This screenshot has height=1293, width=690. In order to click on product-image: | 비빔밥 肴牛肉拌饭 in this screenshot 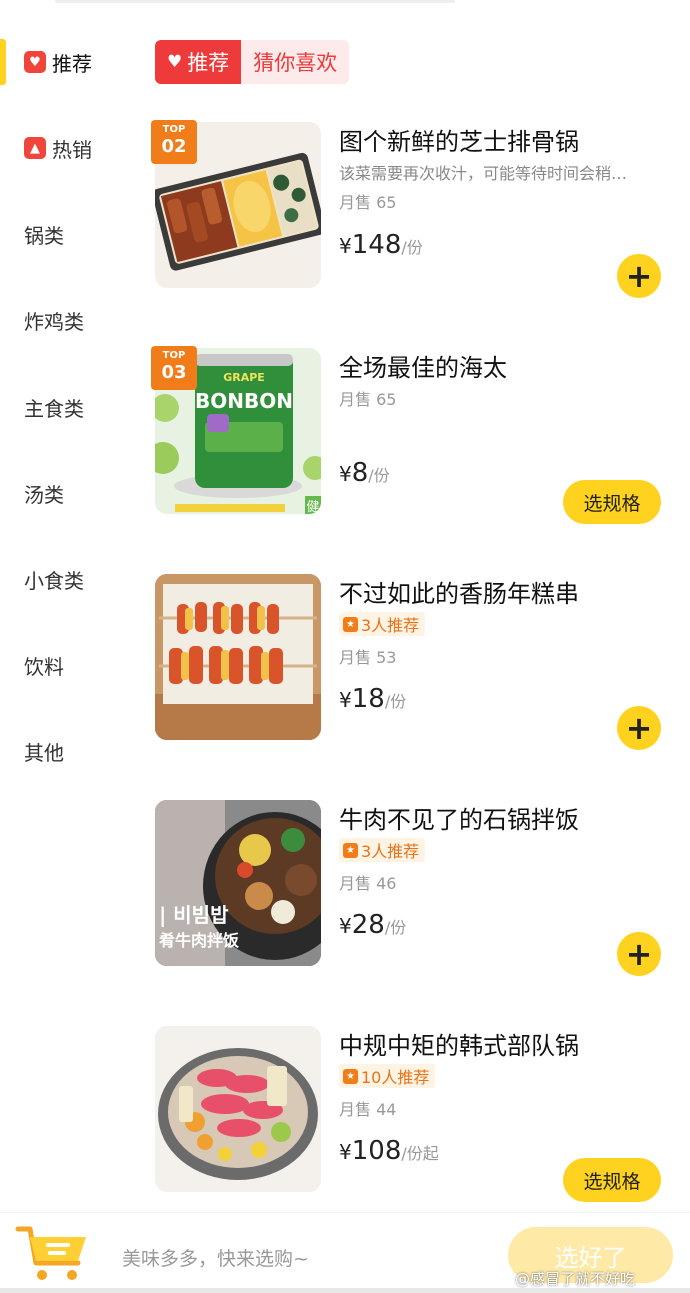, I will do `click(238, 883)`.